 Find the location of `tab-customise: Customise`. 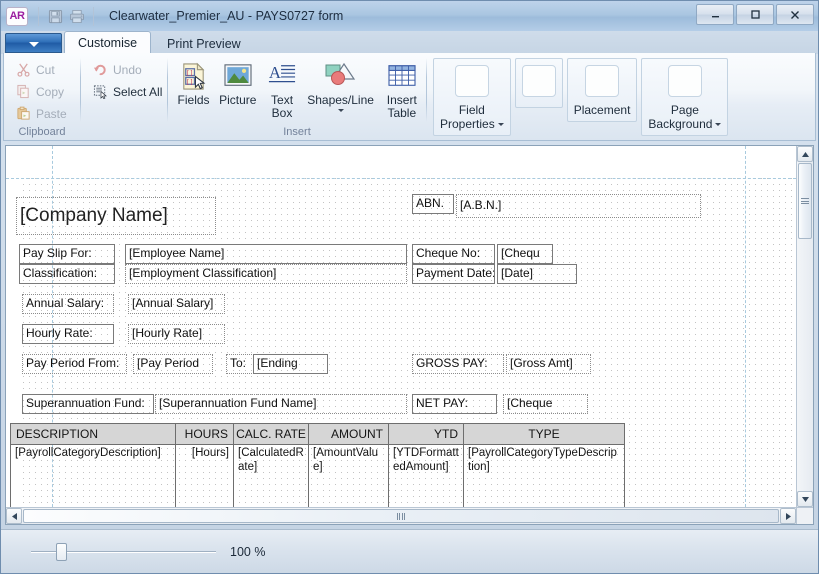

tab-customise: Customise is located at coordinates (108, 42).